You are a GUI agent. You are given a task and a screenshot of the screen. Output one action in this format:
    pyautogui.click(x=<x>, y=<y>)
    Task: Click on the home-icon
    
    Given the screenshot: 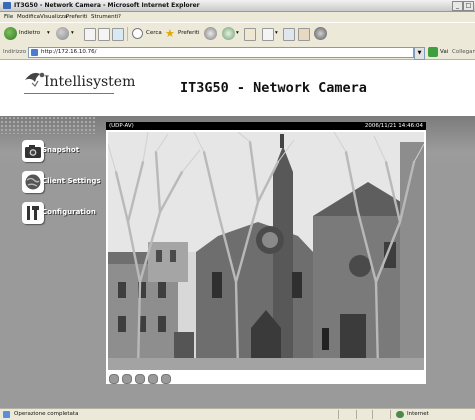 What is the action you would take?
    pyautogui.click(x=118, y=34)
    